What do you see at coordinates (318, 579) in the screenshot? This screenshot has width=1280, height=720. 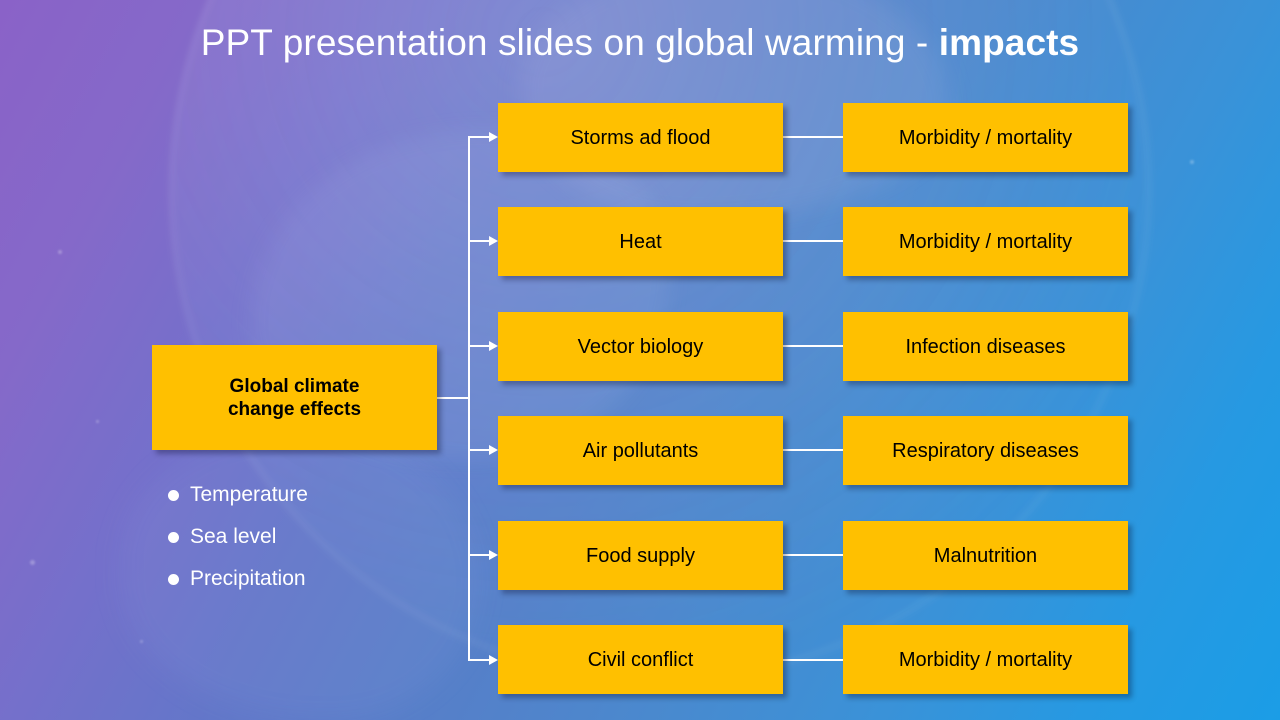 I see `bullet-item-precipitation: Precipitation` at bounding box center [318, 579].